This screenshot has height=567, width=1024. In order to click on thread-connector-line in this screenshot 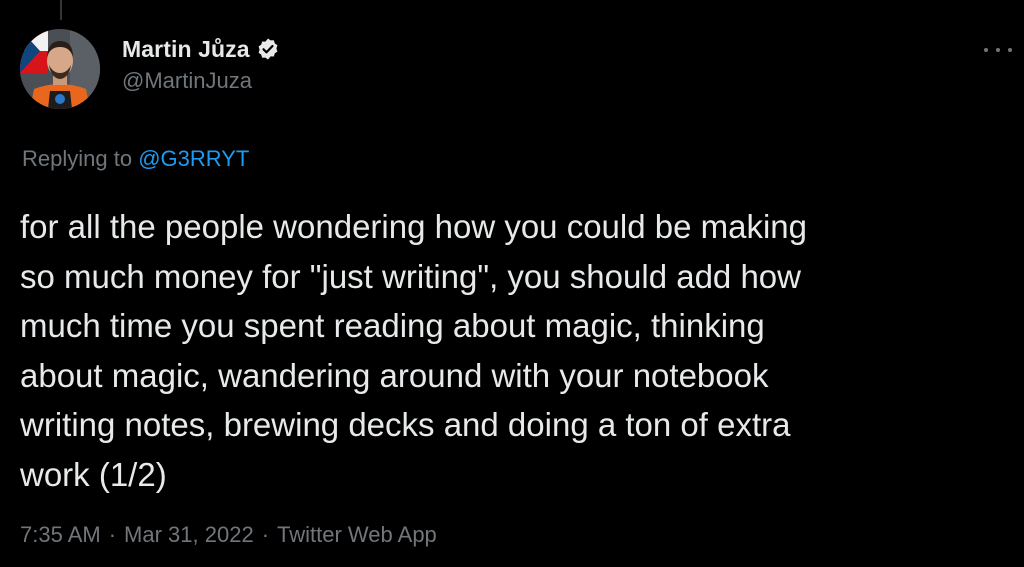, I will do `click(61, 10)`.